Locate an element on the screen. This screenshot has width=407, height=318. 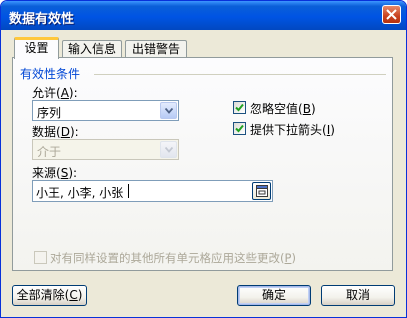
allow-mnemonic: A is located at coordinates (64, 93).